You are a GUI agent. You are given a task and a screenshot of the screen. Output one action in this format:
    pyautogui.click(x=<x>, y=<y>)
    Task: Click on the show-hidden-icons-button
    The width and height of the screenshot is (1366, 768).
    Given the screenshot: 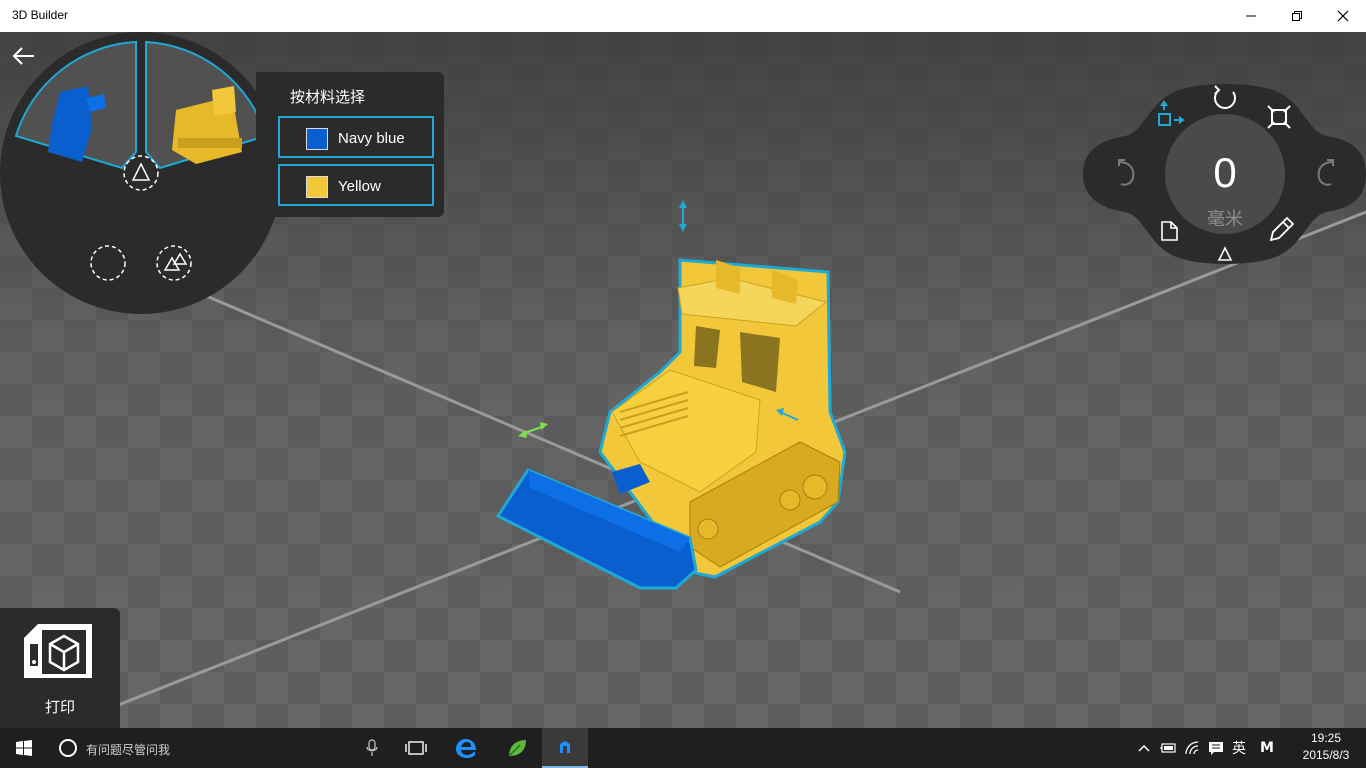 What is the action you would take?
    pyautogui.click(x=1144, y=748)
    